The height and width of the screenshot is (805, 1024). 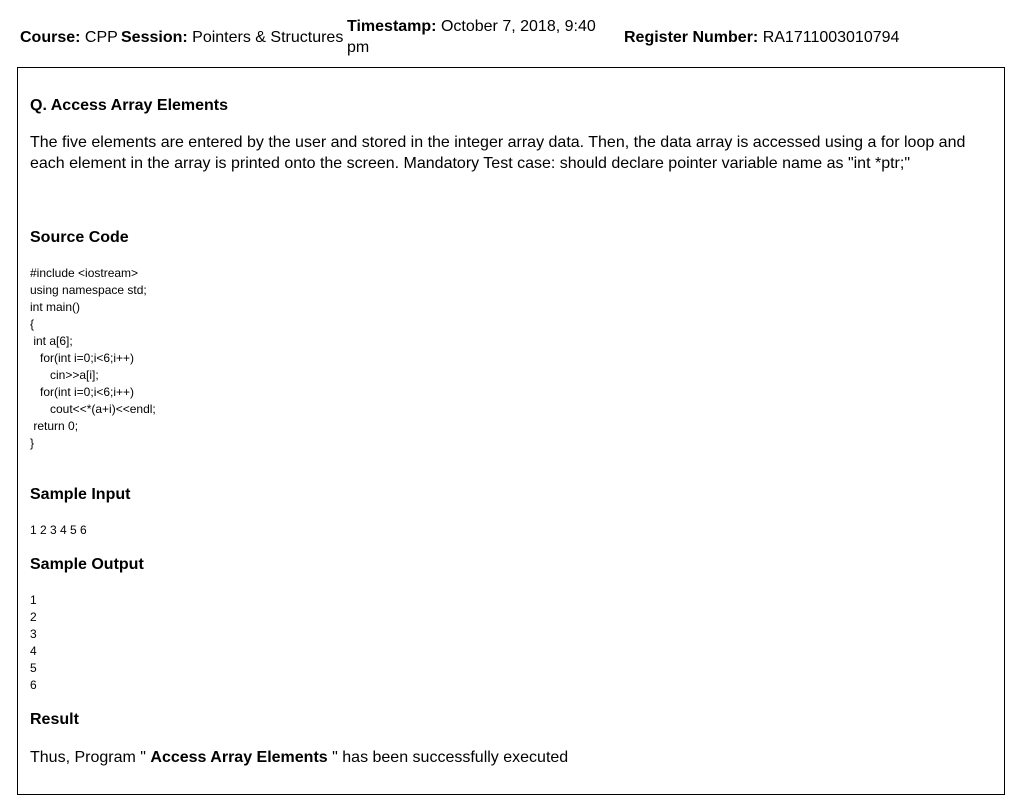 I want to click on register-field: Register Number: RA1711003010794, so click(x=761, y=37).